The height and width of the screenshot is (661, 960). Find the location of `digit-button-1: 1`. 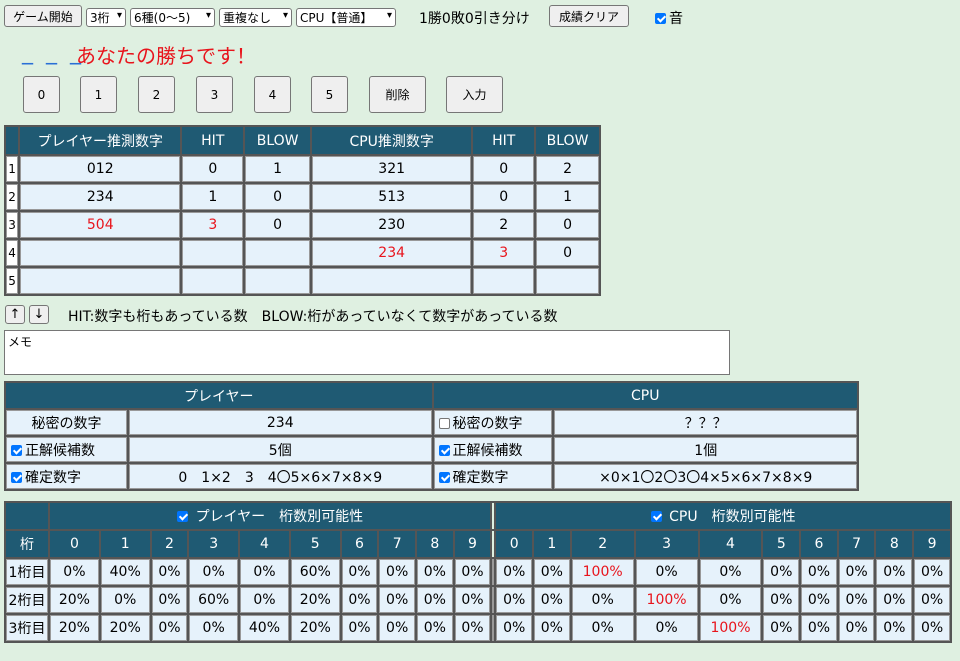

digit-button-1: 1 is located at coordinates (98, 94).